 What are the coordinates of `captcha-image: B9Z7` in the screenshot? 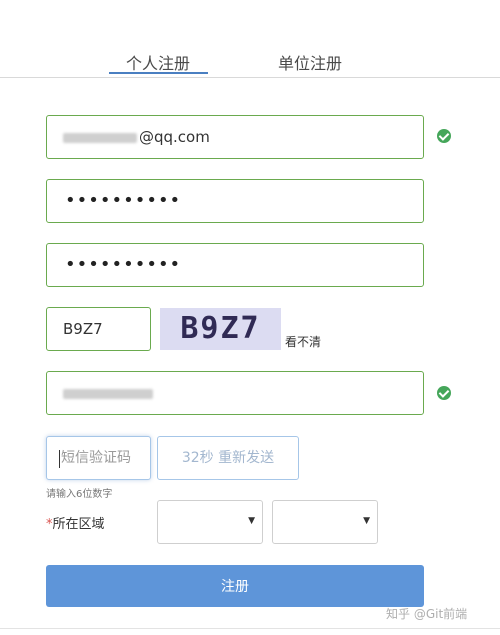 It's located at (220, 329).